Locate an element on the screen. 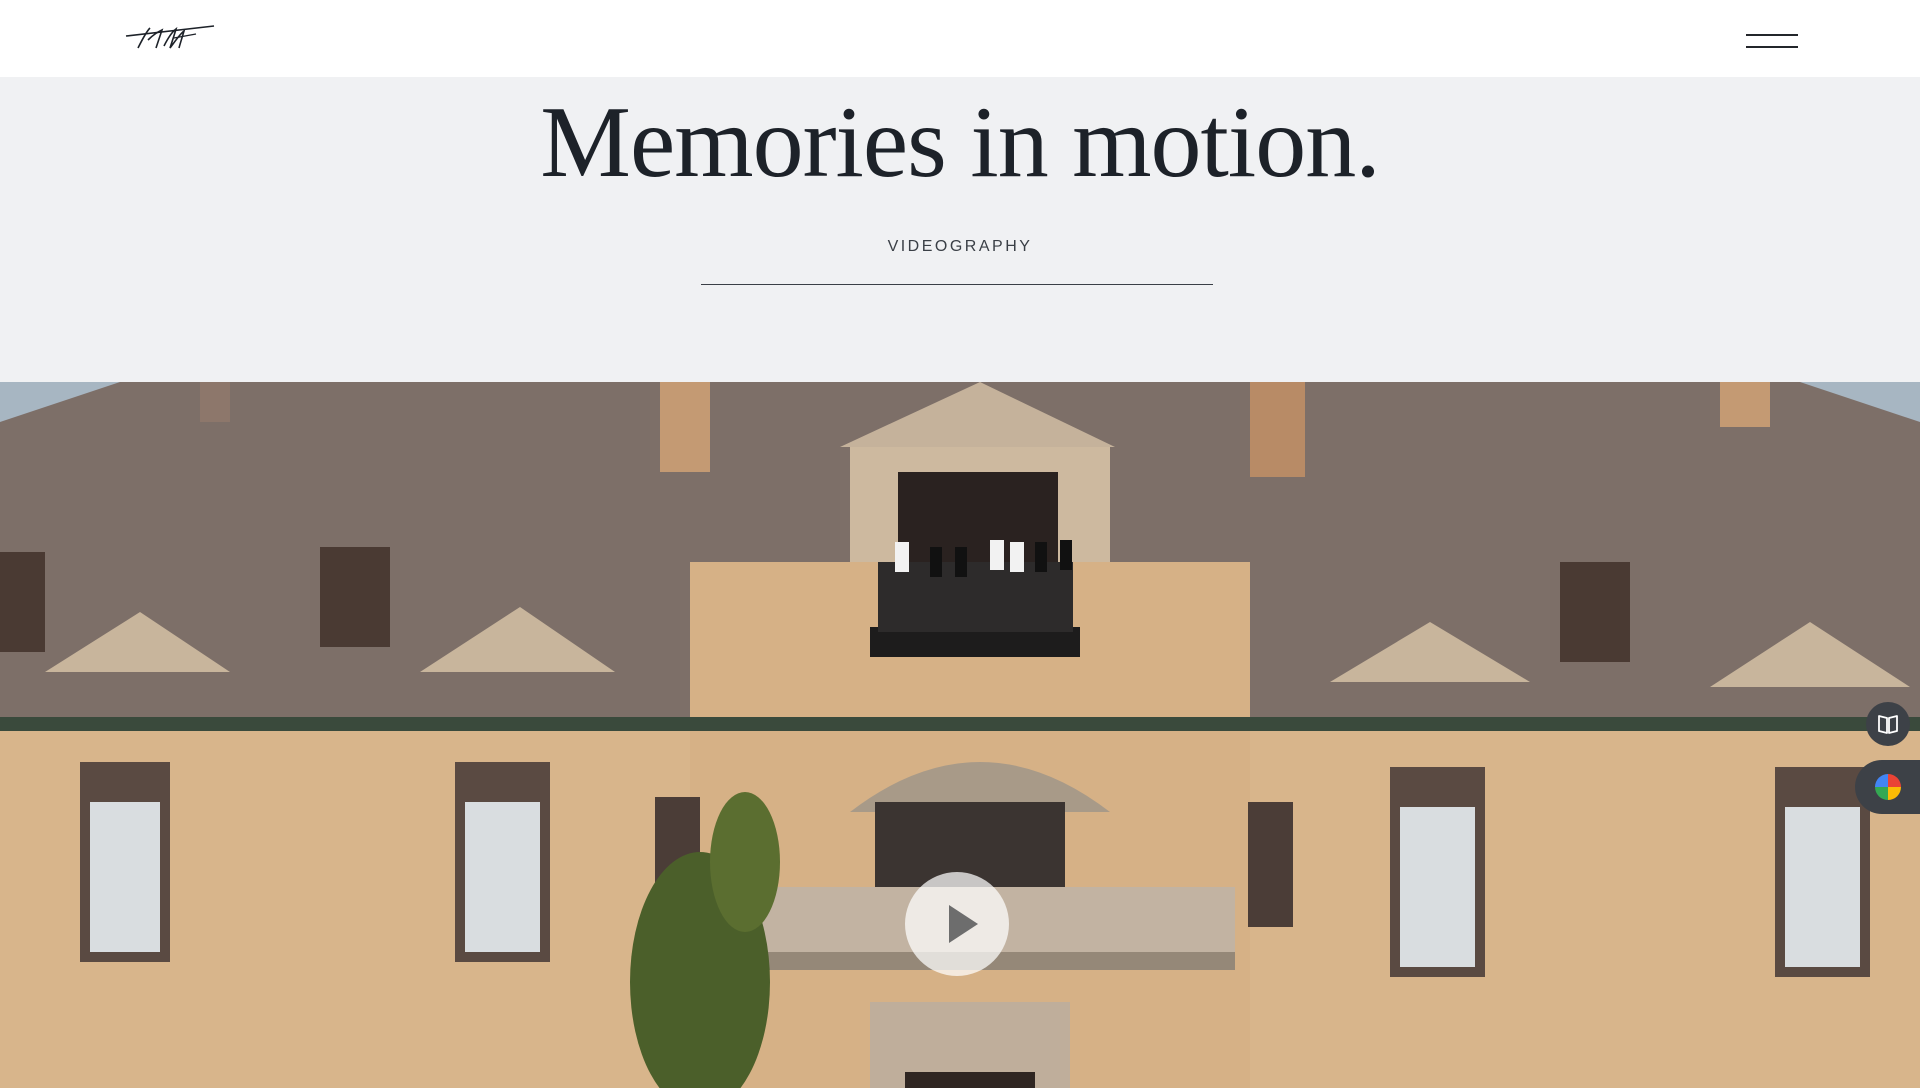  hero-title: Memories in motion. is located at coordinates (960, 142).